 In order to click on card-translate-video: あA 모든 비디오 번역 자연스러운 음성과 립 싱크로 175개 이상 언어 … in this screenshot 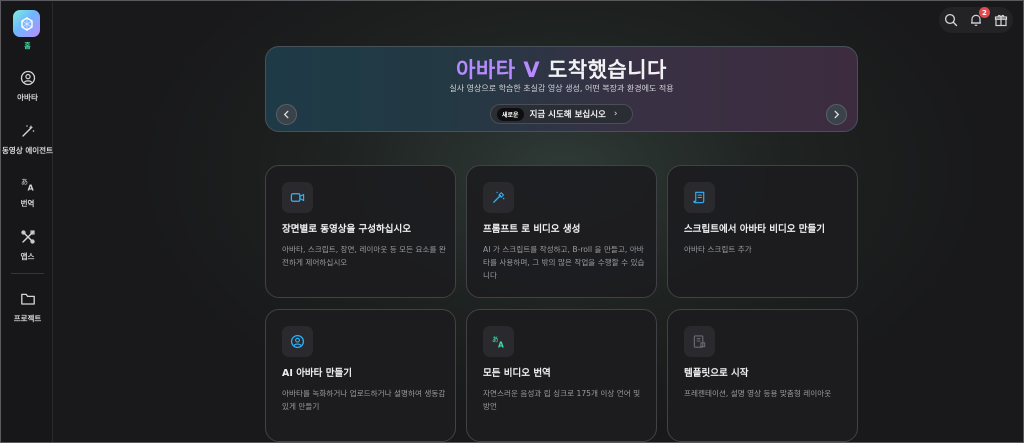, I will do `click(561, 375)`.